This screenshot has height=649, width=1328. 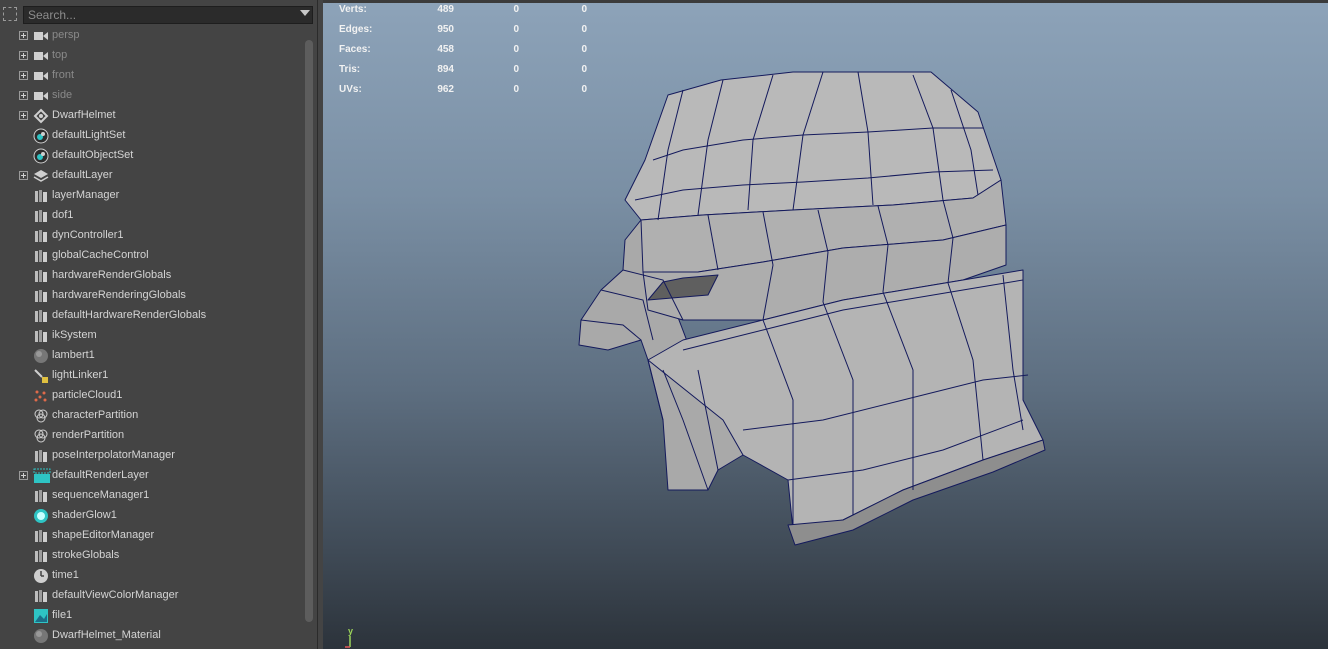 I want to click on outliner-item-defaultlightset: defaultLightSet, so click(x=150, y=136).